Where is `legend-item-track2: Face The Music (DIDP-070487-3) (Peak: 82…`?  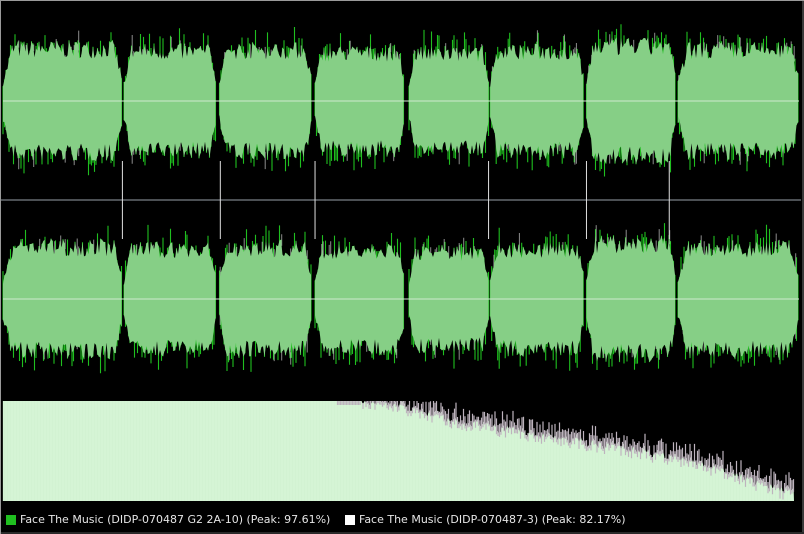
legend-item-track2: Face The Music (DIDP-070487-3) (Peak: 82… is located at coordinates (485, 520).